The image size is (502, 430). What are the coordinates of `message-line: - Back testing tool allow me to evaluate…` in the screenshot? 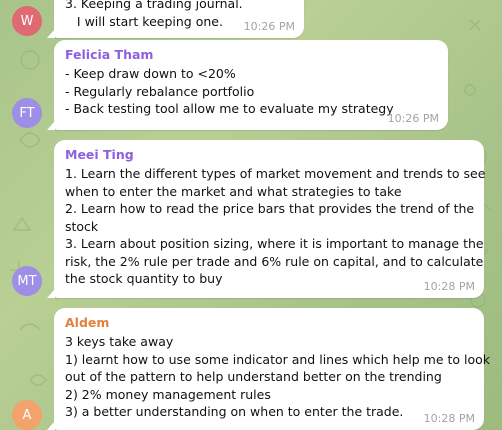 It's located at (229, 108).